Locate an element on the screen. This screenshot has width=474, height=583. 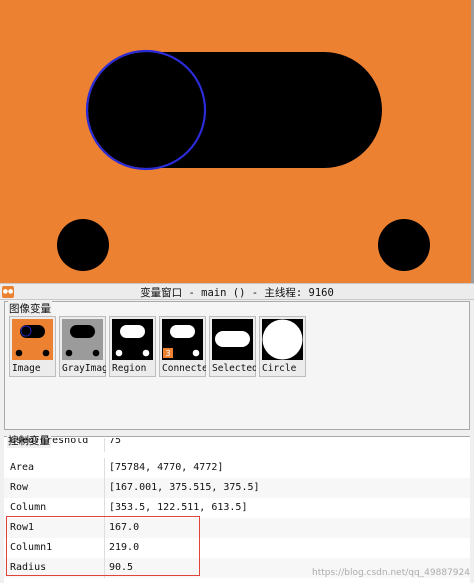
var-value: [75784, 4770, 4772] is located at coordinates (166, 467).